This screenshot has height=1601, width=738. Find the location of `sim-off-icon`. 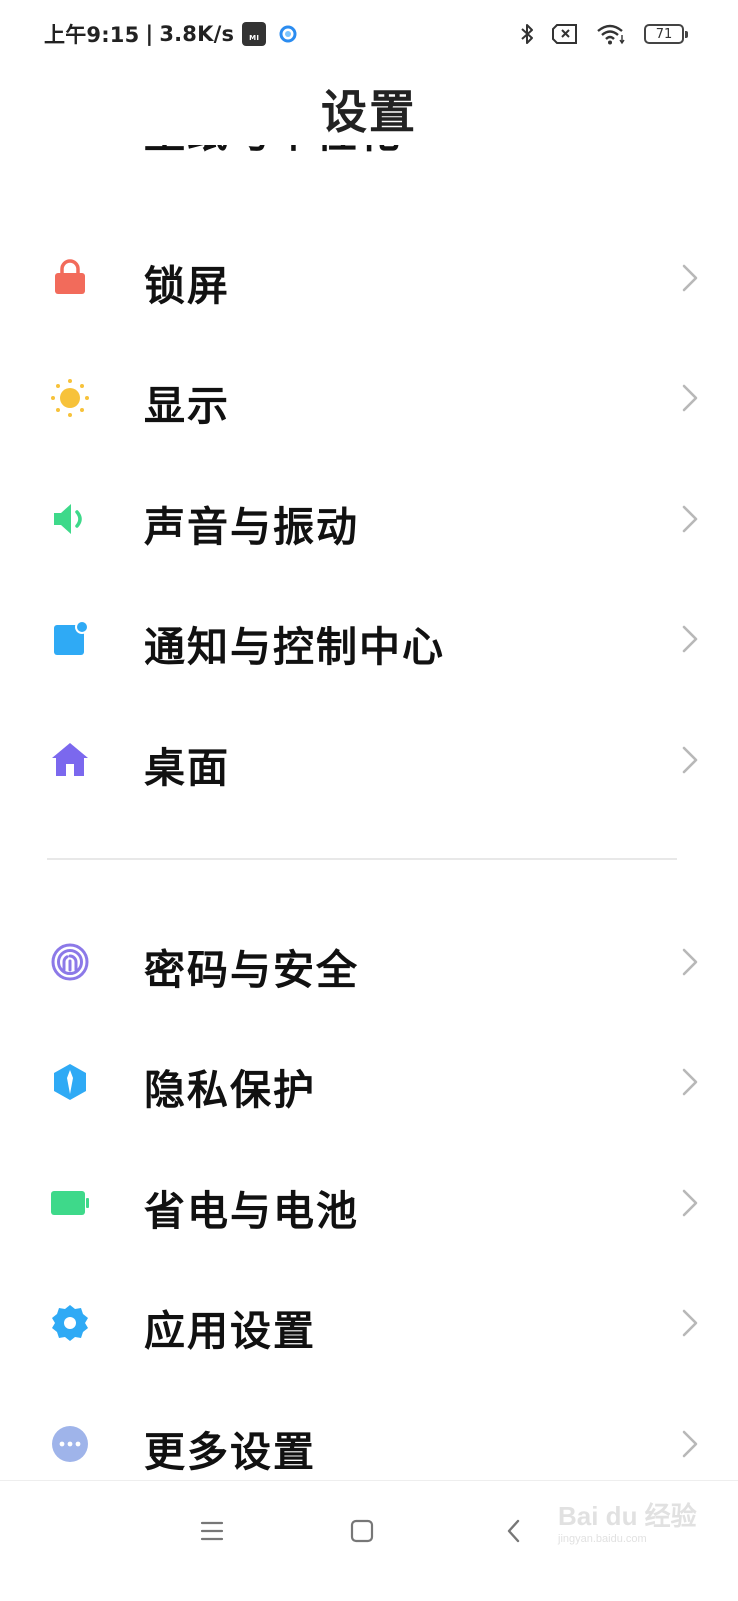

sim-off-icon is located at coordinates (564, 34).